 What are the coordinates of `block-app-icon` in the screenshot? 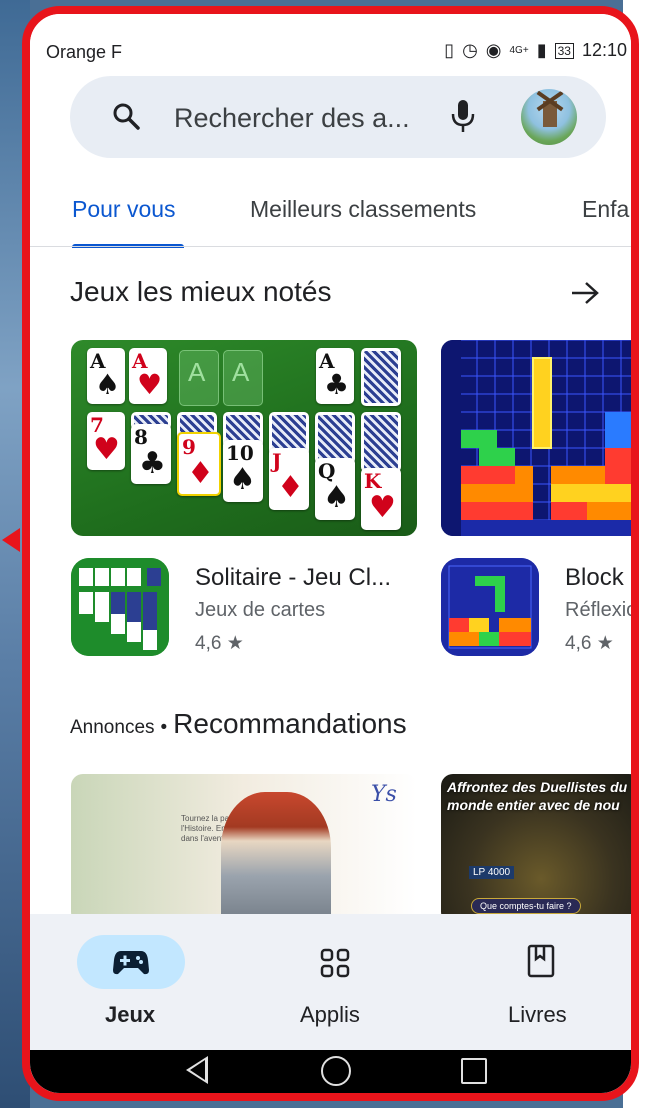 It's located at (490, 607).